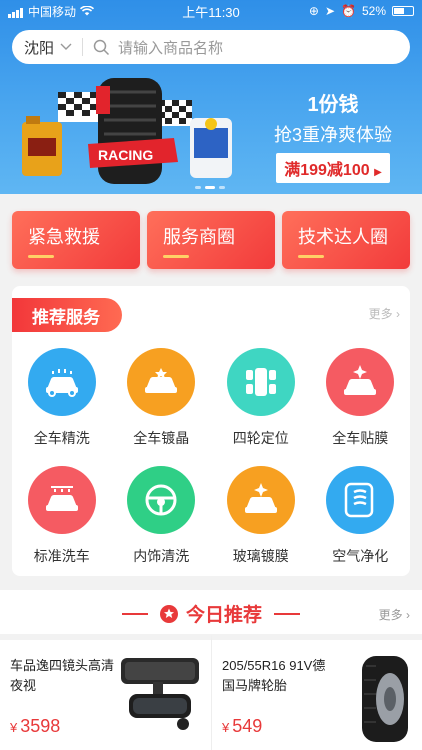 The width and height of the screenshot is (422, 750). Describe the element at coordinates (385, 699) in the screenshot. I see `tire-product-icon` at that location.